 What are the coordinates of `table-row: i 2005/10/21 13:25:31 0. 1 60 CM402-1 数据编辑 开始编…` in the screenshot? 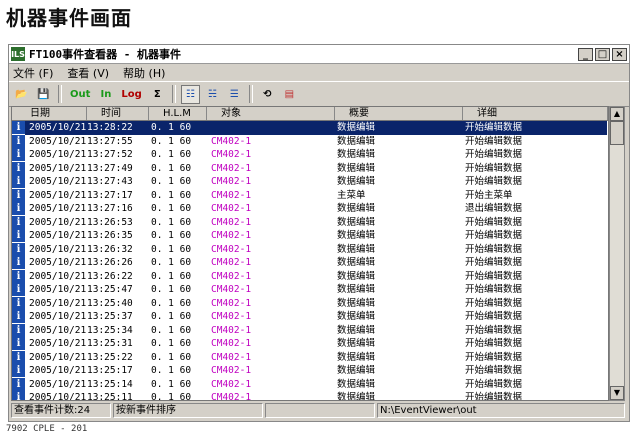 It's located at (310, 344).